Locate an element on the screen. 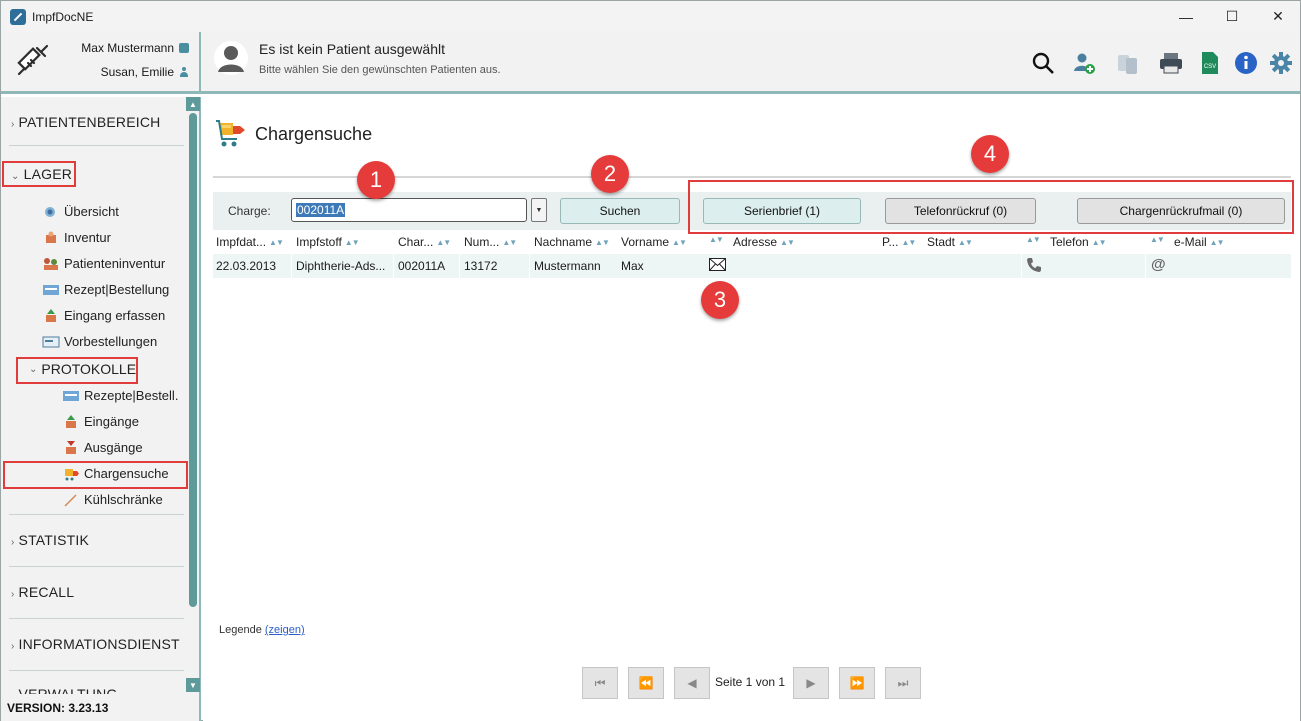 This screenshot has width=1301, height=721. info-icon is located at coordinates (1246, 63).